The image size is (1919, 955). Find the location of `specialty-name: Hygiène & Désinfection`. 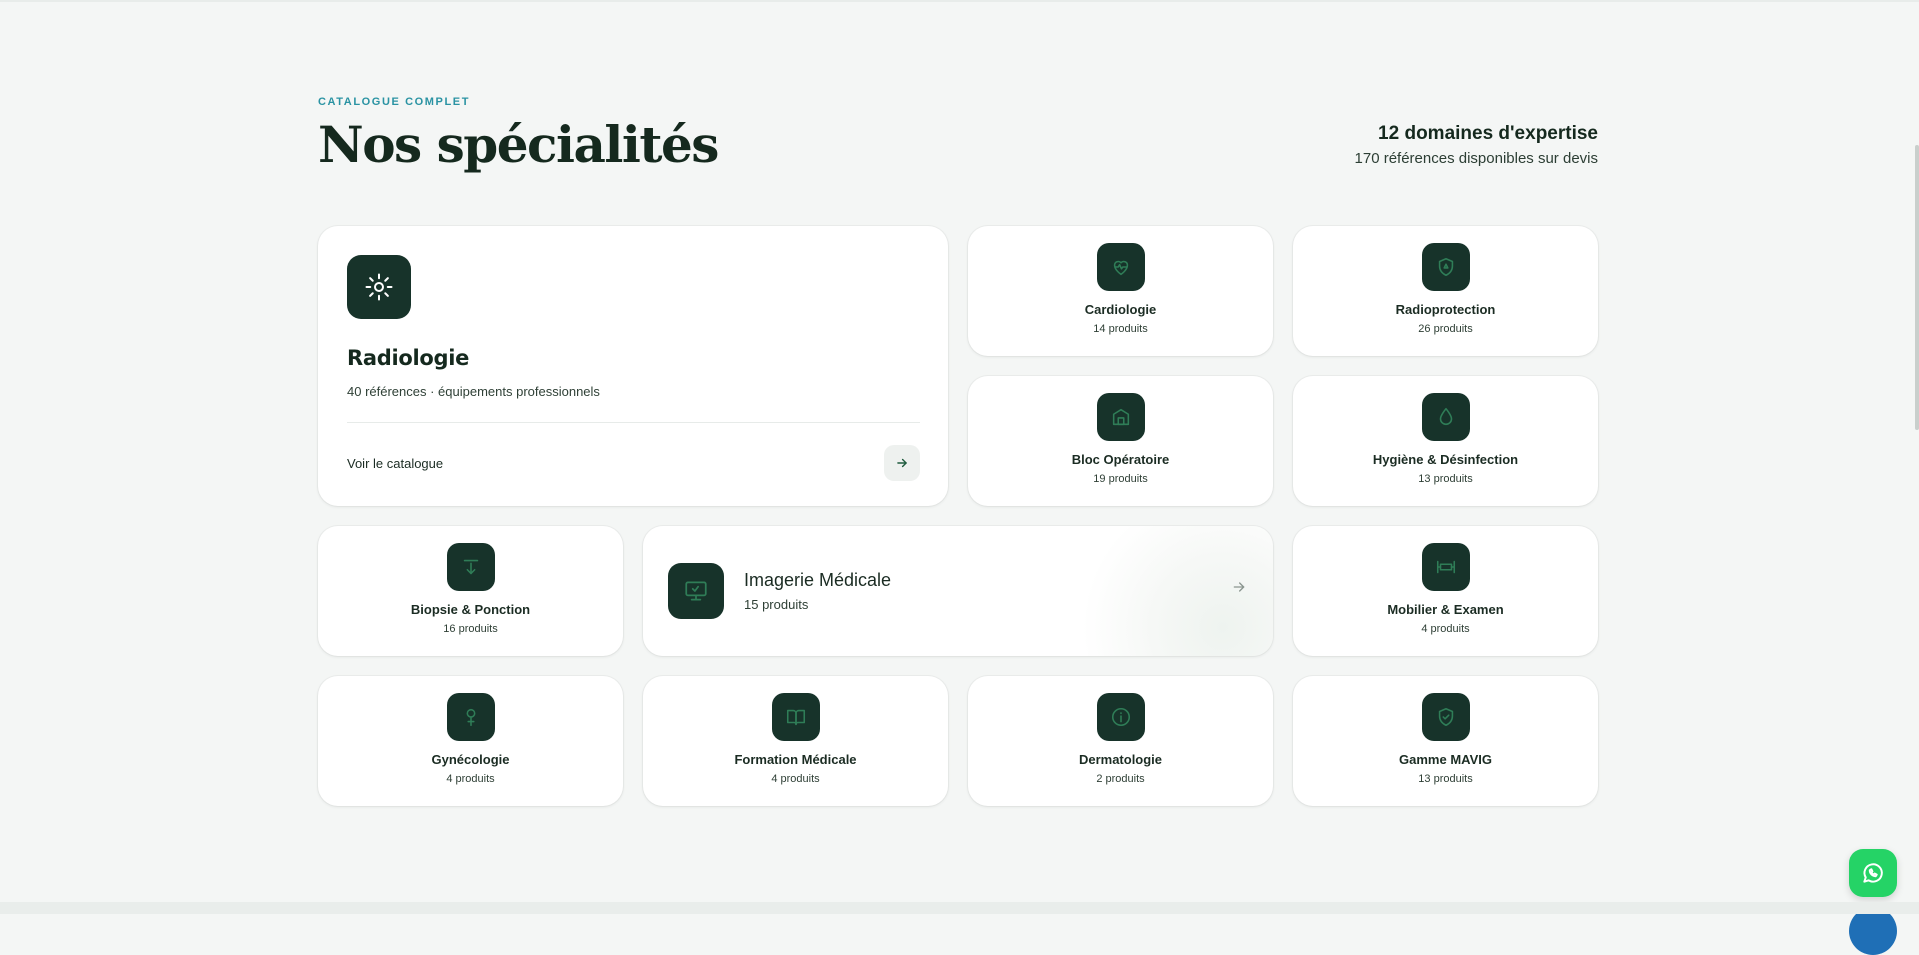

specialty-name: Hygiène & Désinfection is located at coordinates (1445, 459).